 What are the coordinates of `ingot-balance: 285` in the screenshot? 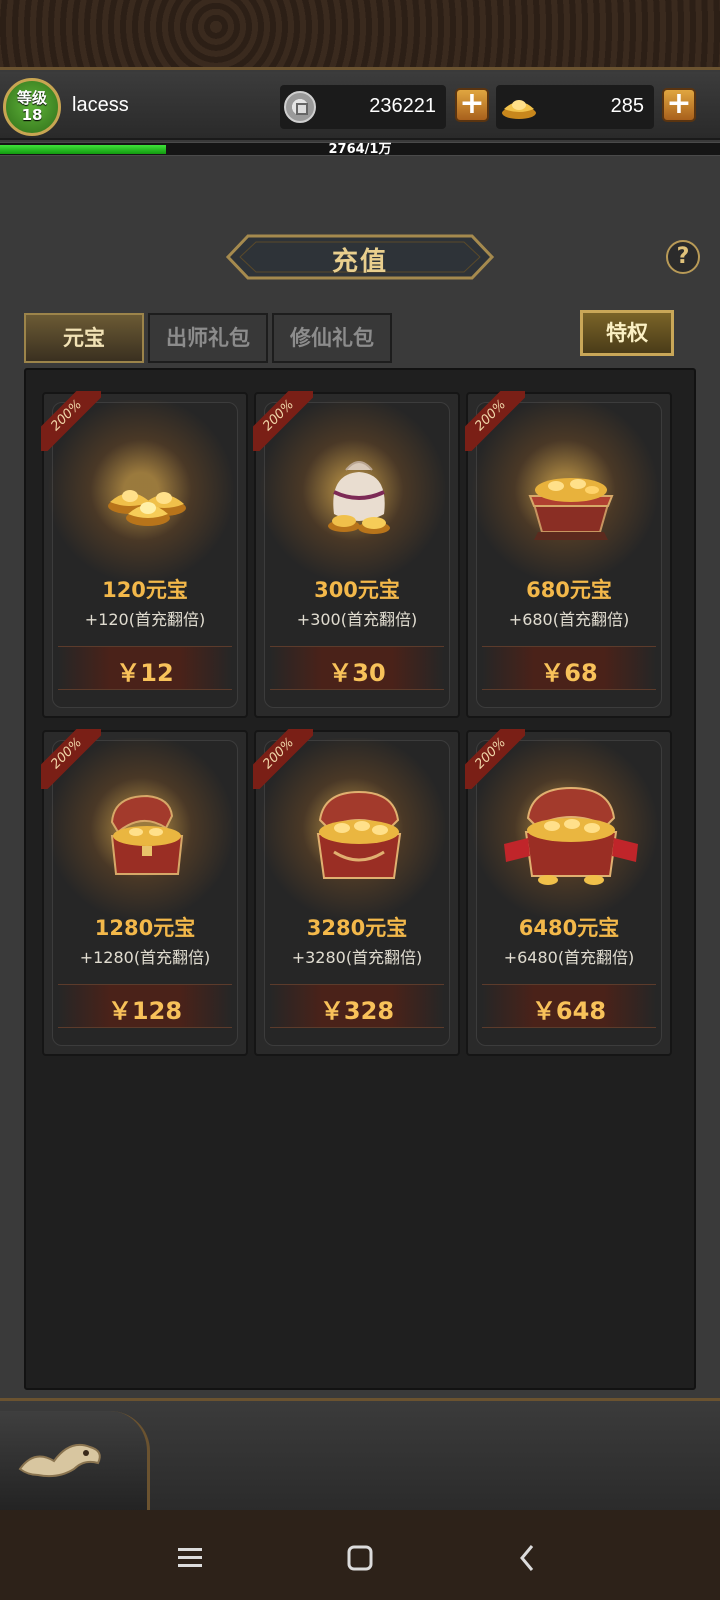 It's located at (575, 107).